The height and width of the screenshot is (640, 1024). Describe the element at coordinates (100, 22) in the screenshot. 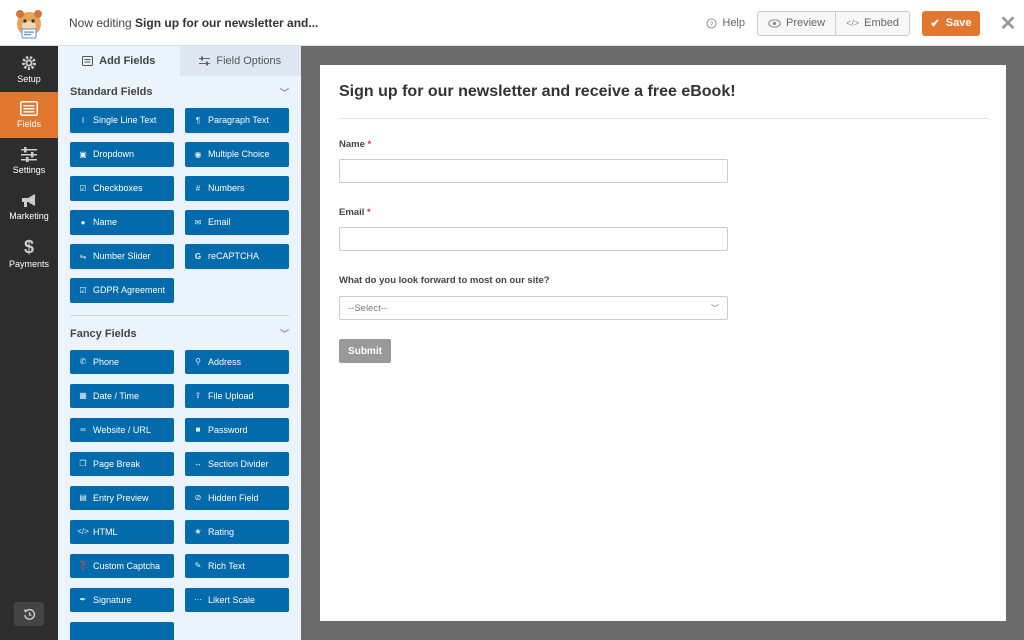

I see `editing-prefix: Now editing` at that location.